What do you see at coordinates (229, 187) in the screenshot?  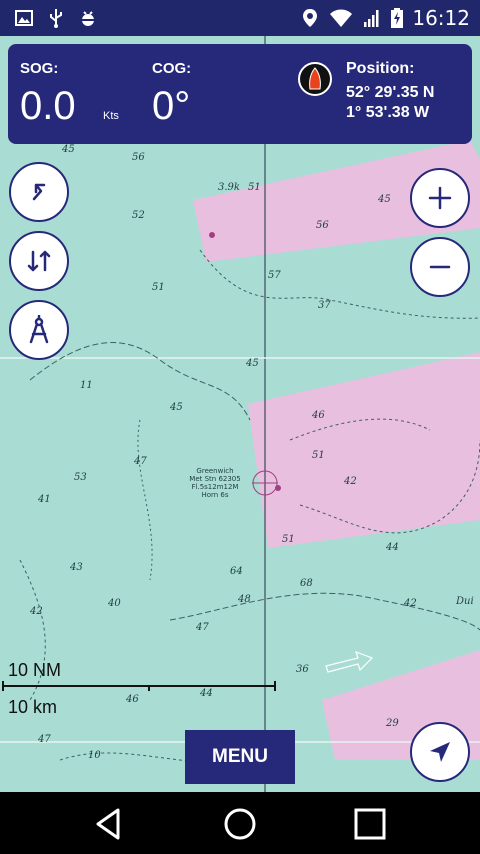 I see `svg-text: 3.9k` at bounding box center [229, 187].